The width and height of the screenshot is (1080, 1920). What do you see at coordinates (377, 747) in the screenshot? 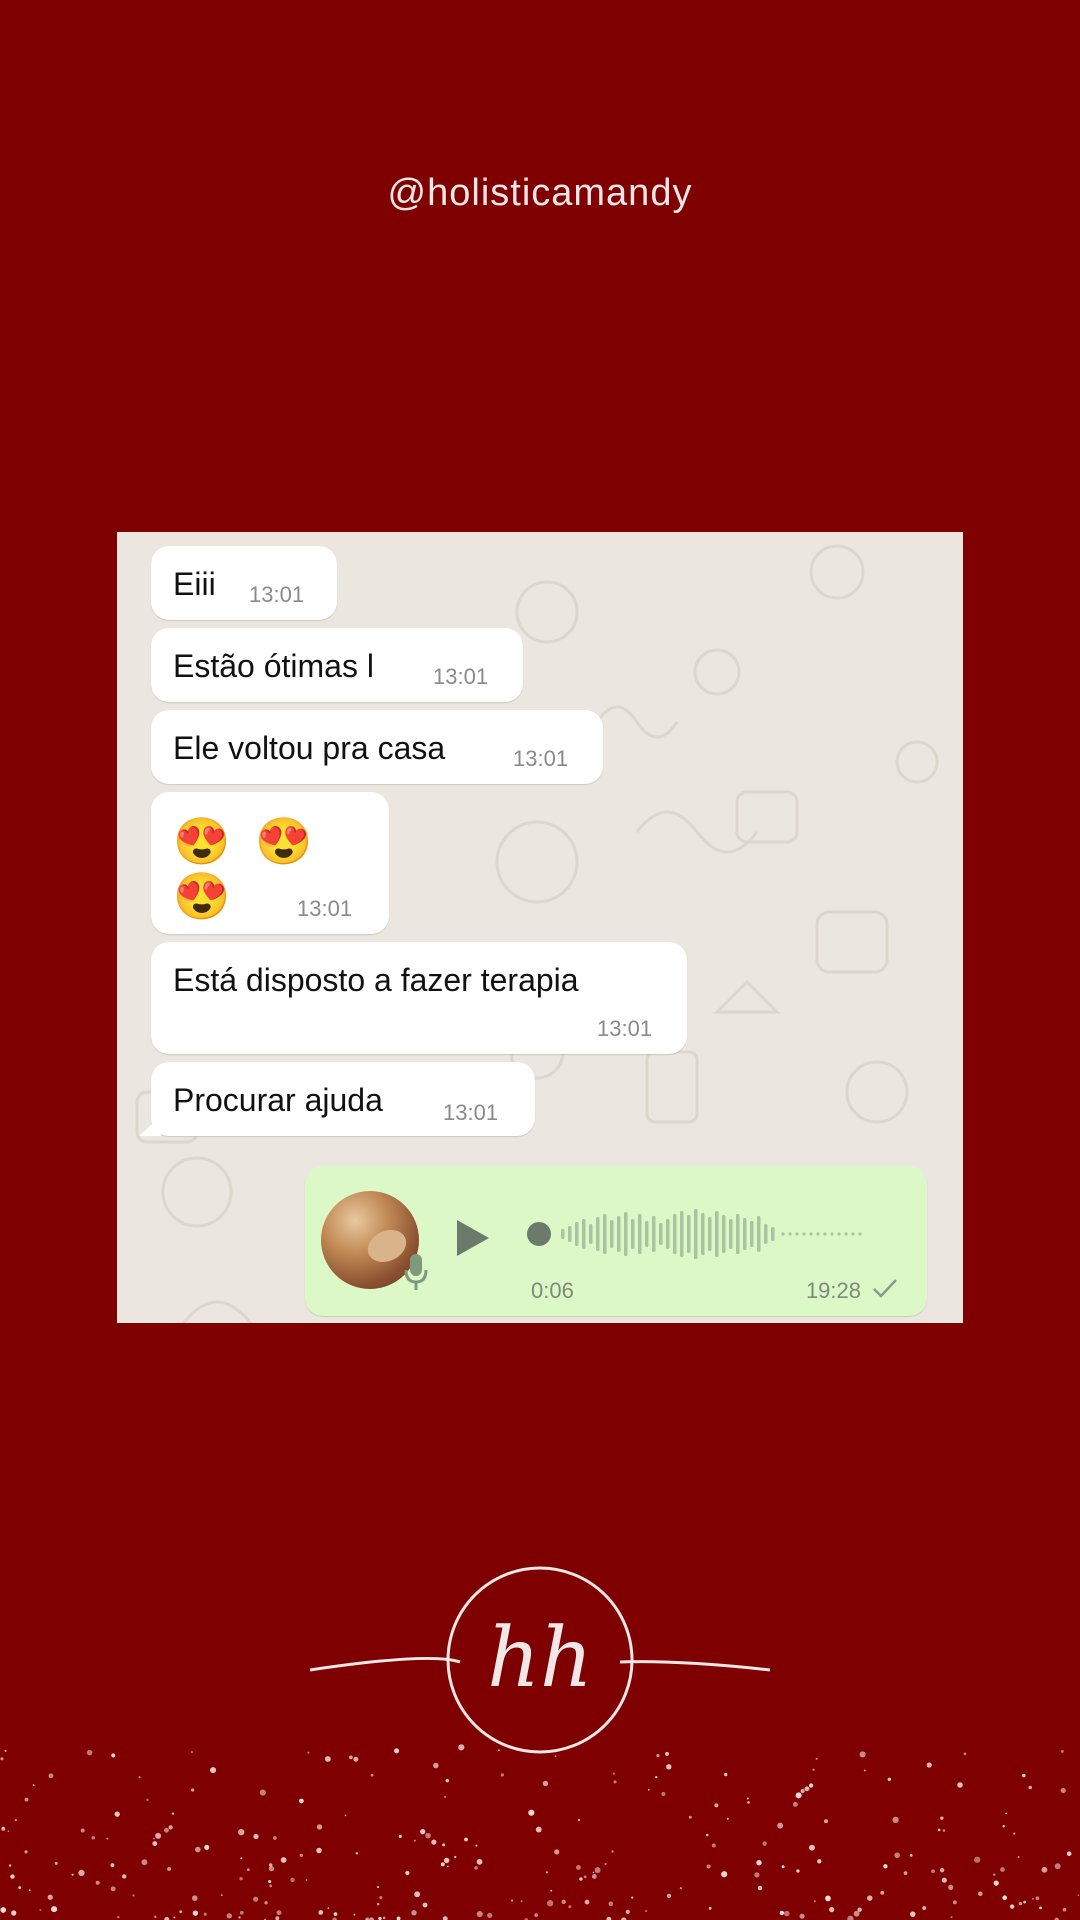
I see `message-bubble: Ele voltou pra casa 13:01` at bounding box center [377, 747].